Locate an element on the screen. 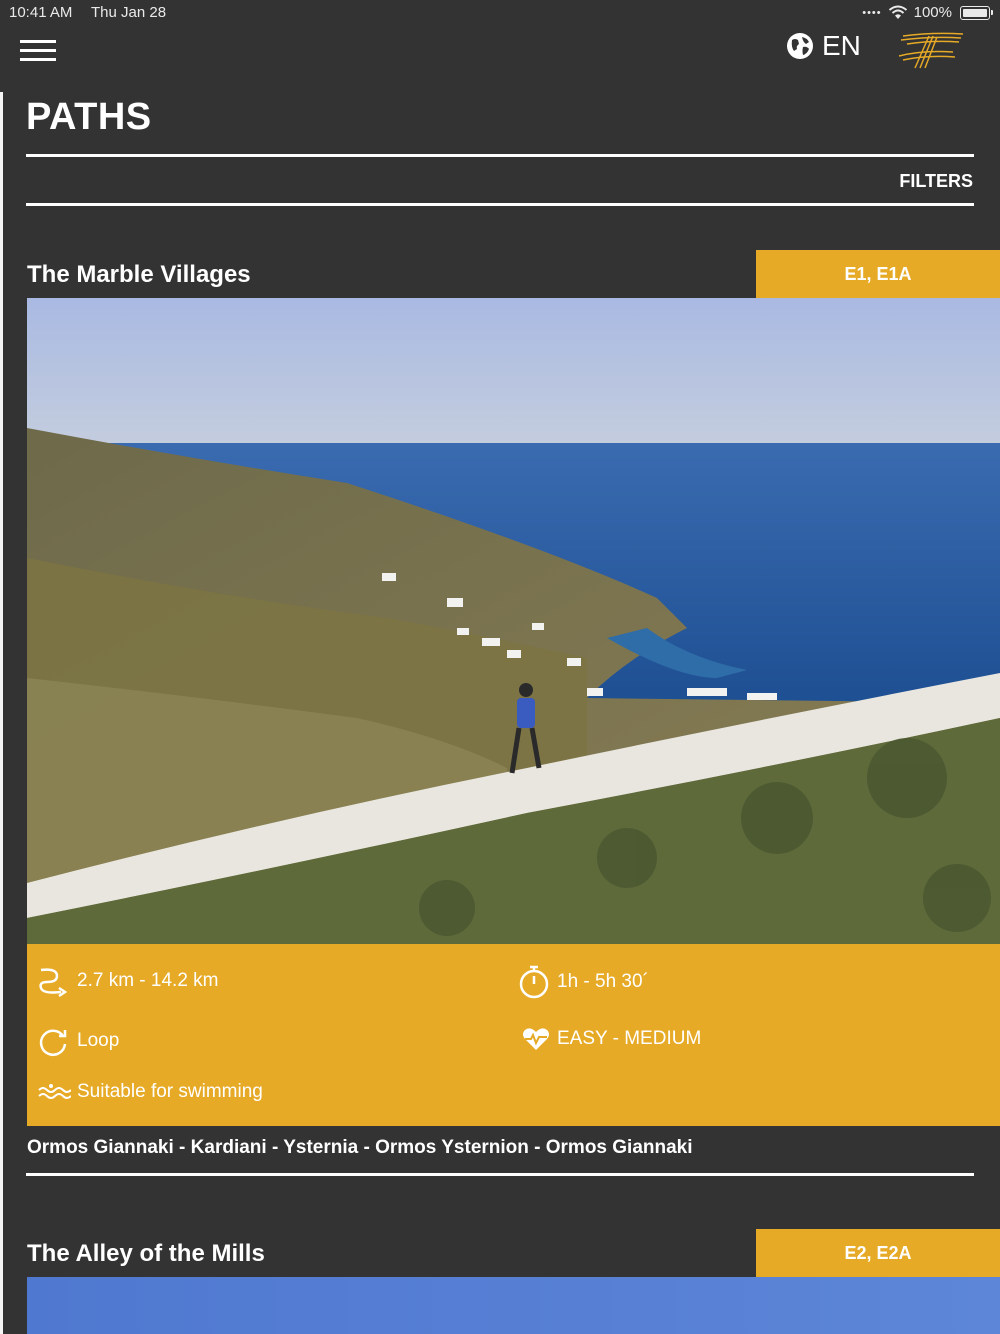 The height and width of the screenshot is (1334, 1000). feature-value: Suitable for swimming is located at coordinates (170, 1091).